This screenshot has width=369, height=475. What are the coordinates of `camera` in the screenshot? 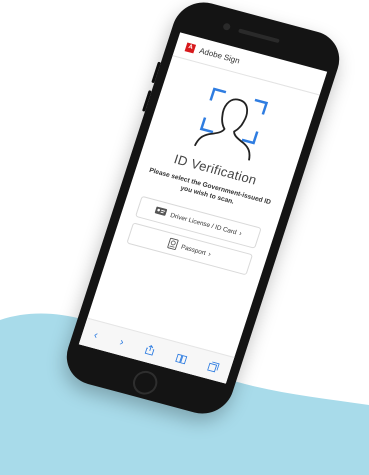 It's located at (227, 26).